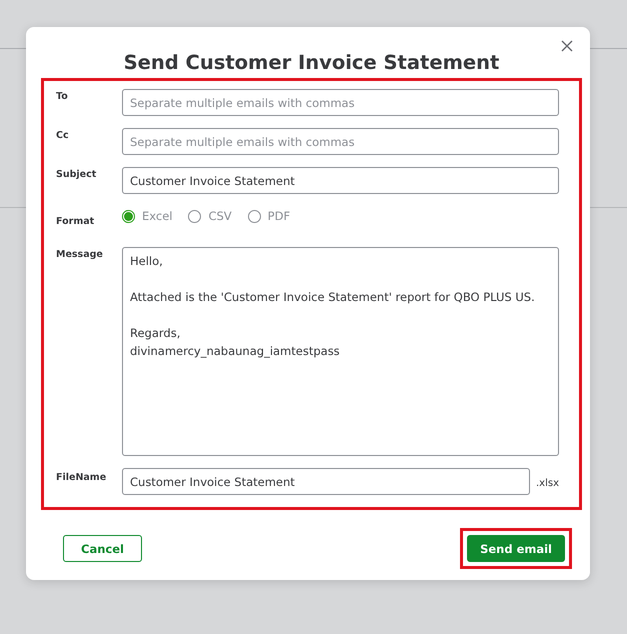 The height and width of the screenshot is (634, 627). I want to click on field-label: Cc, so click(63, 135).